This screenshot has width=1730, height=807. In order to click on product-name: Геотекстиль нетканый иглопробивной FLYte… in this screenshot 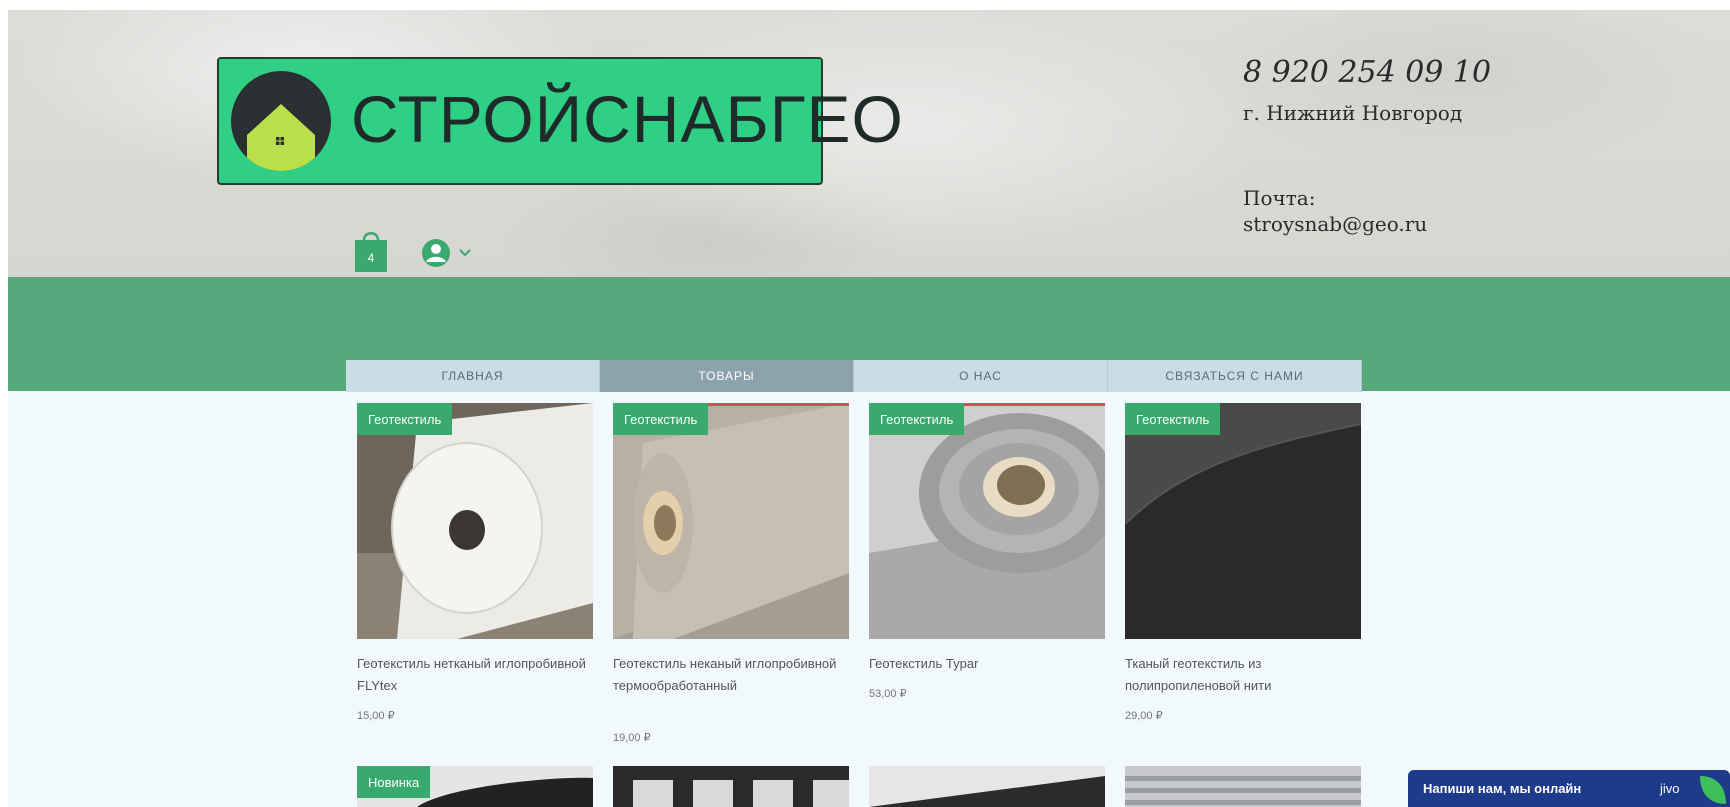, I will do `click(472, 675)`.